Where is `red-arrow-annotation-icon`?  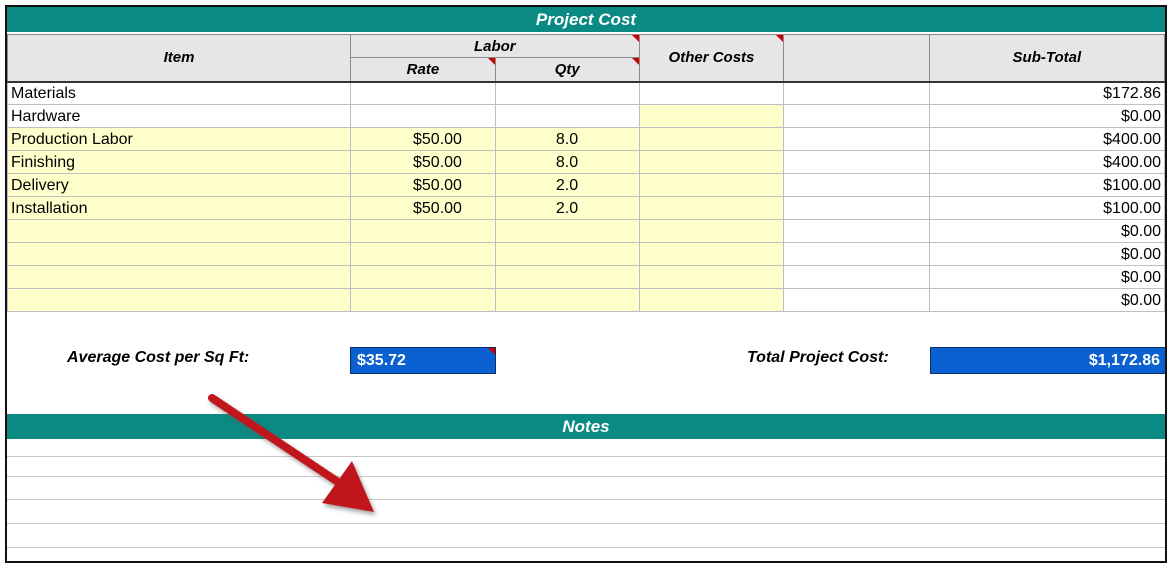 red-arrow-annotation-icon is located at coordinates (291, 453).